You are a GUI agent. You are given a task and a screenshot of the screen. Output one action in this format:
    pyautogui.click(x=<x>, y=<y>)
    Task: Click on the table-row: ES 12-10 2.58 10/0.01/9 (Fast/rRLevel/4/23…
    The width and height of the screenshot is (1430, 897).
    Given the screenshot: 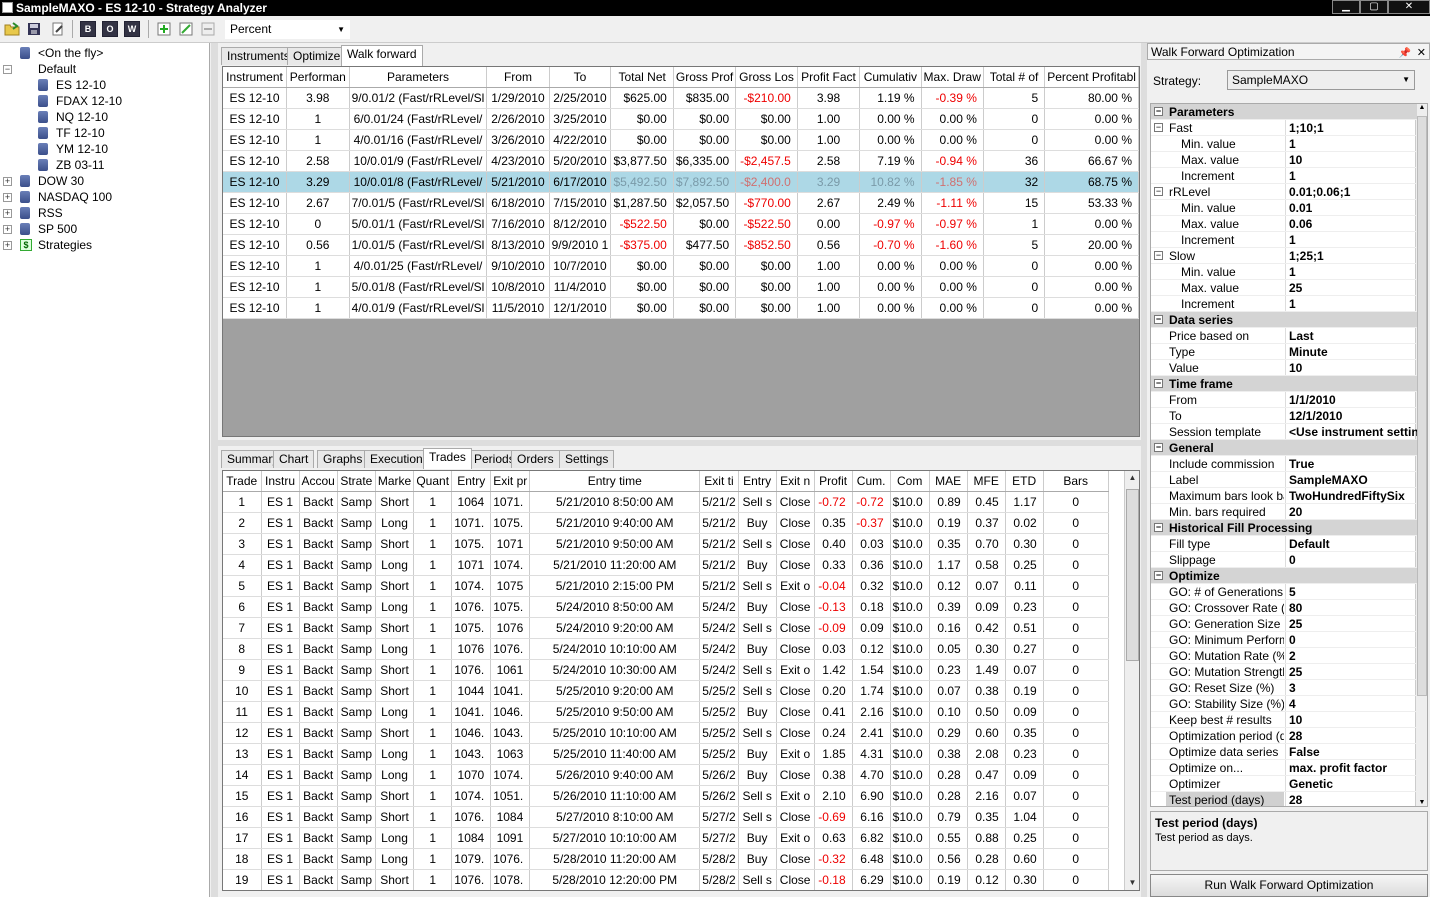 What is the action you would take?
    pyautogui.click(x=681, y=161)
    